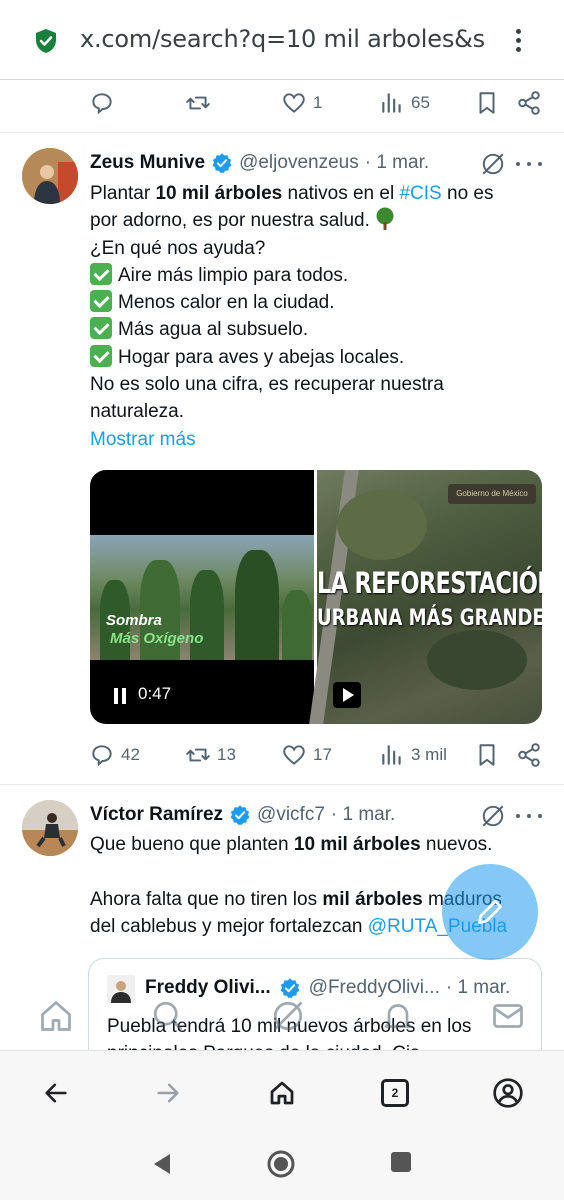 The image size is (564, 1200). Describe the element at coordinates (46, 41) in the screenshot. I see `security-shield-icon` at that location.